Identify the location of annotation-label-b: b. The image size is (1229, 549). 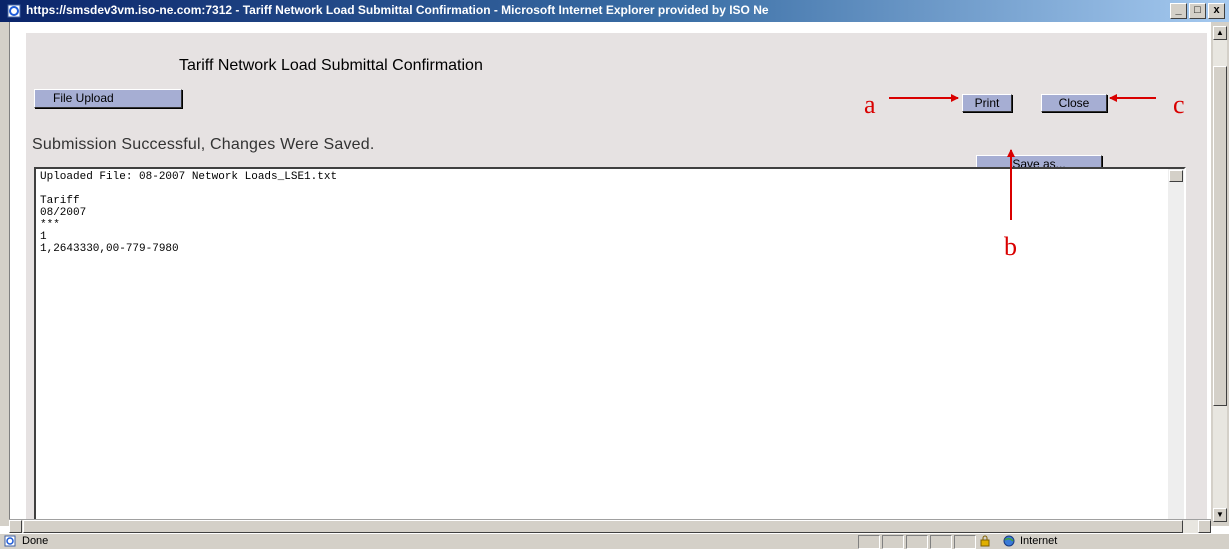
(1010, 246).